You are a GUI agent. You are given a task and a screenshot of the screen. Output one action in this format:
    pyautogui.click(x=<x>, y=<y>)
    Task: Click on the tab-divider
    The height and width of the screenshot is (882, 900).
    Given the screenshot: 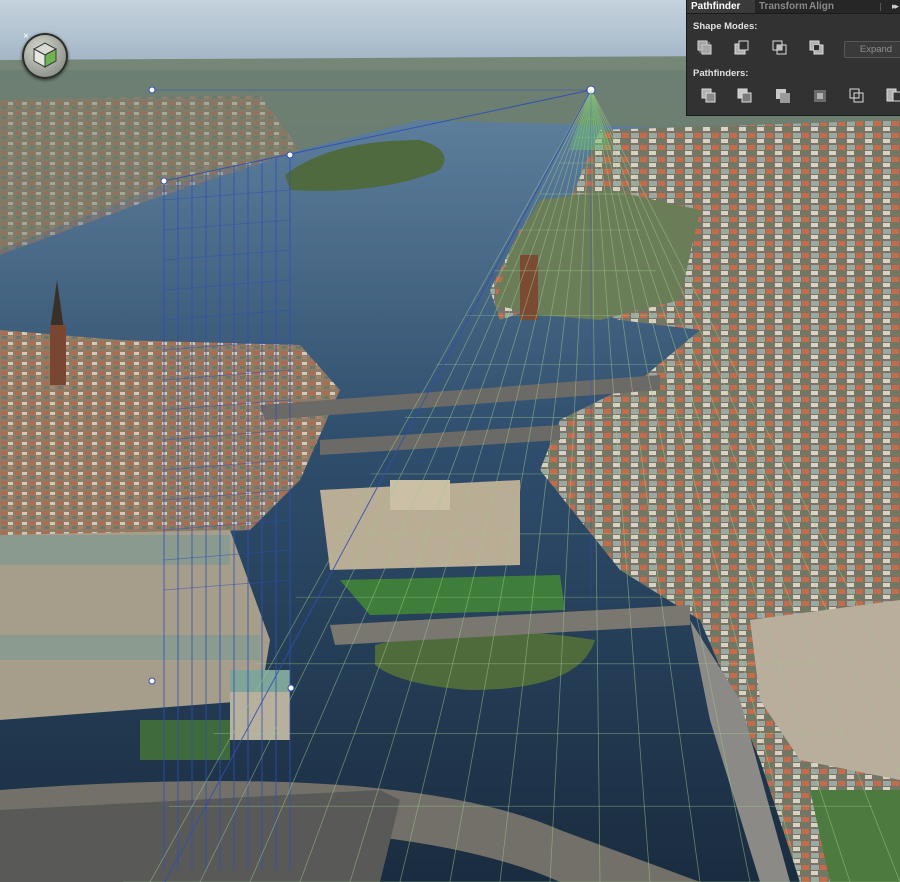 What is the action you would take?
    pyautogui.click(x=880, y=7)
    